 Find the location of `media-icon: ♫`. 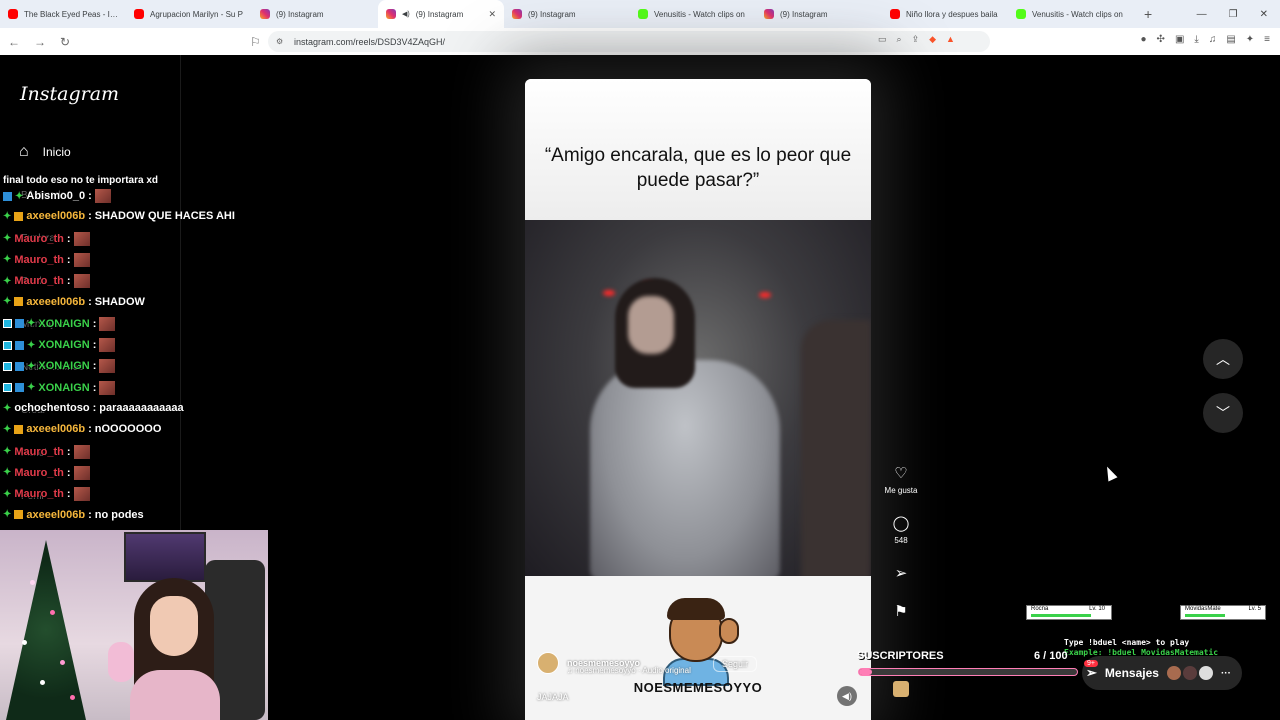

media-icon: ♫ is located at coordinates (1213, 39).